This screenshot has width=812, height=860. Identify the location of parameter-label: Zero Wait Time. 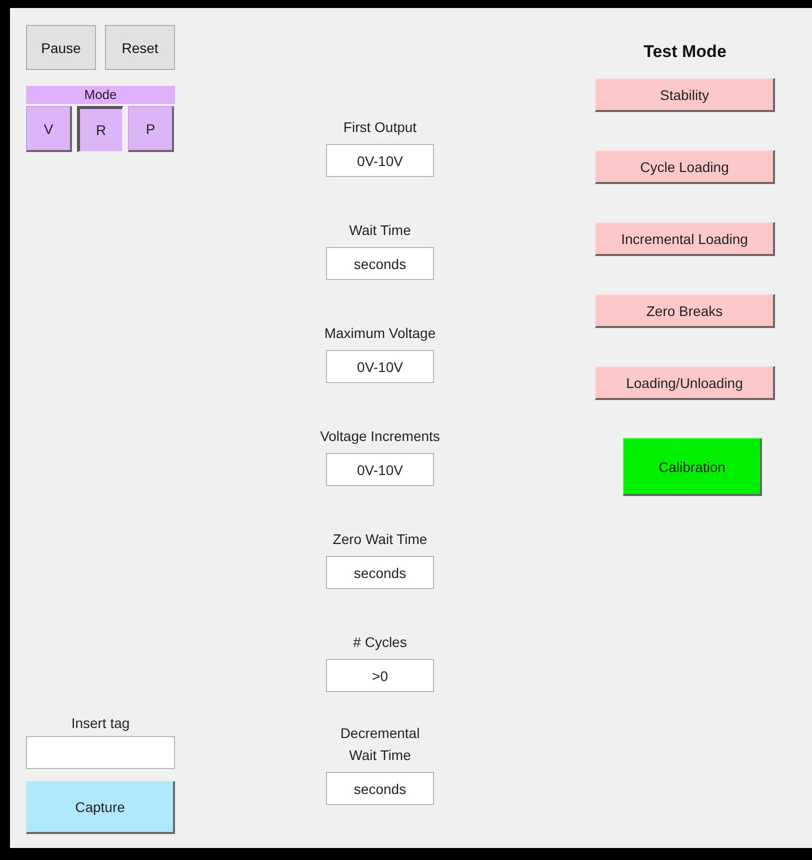
(380, 539).